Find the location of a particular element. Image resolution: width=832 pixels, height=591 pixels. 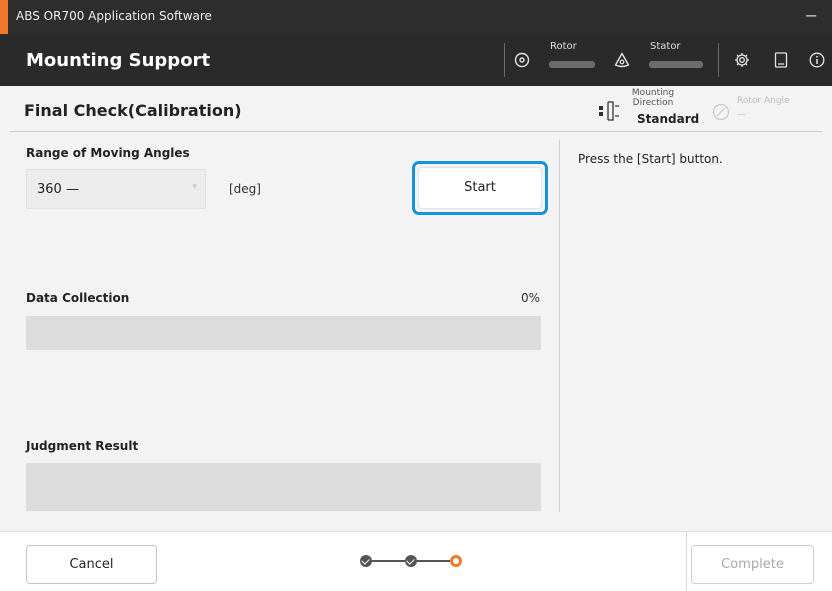

instruction-text: Press the [Start] button. is located at coordinates (650, 159).